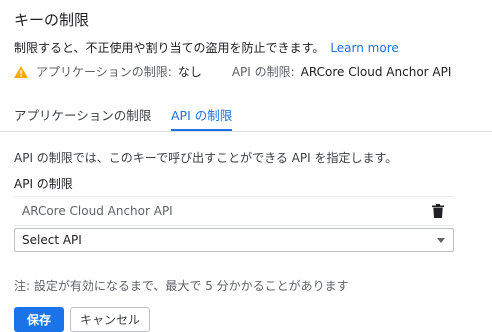 The height and width of the screenshot is (332, 492). I want to click on api-restriction-info: API の制限では、このキーで呼び出すことができる API を指定します。, so click(206, 158).